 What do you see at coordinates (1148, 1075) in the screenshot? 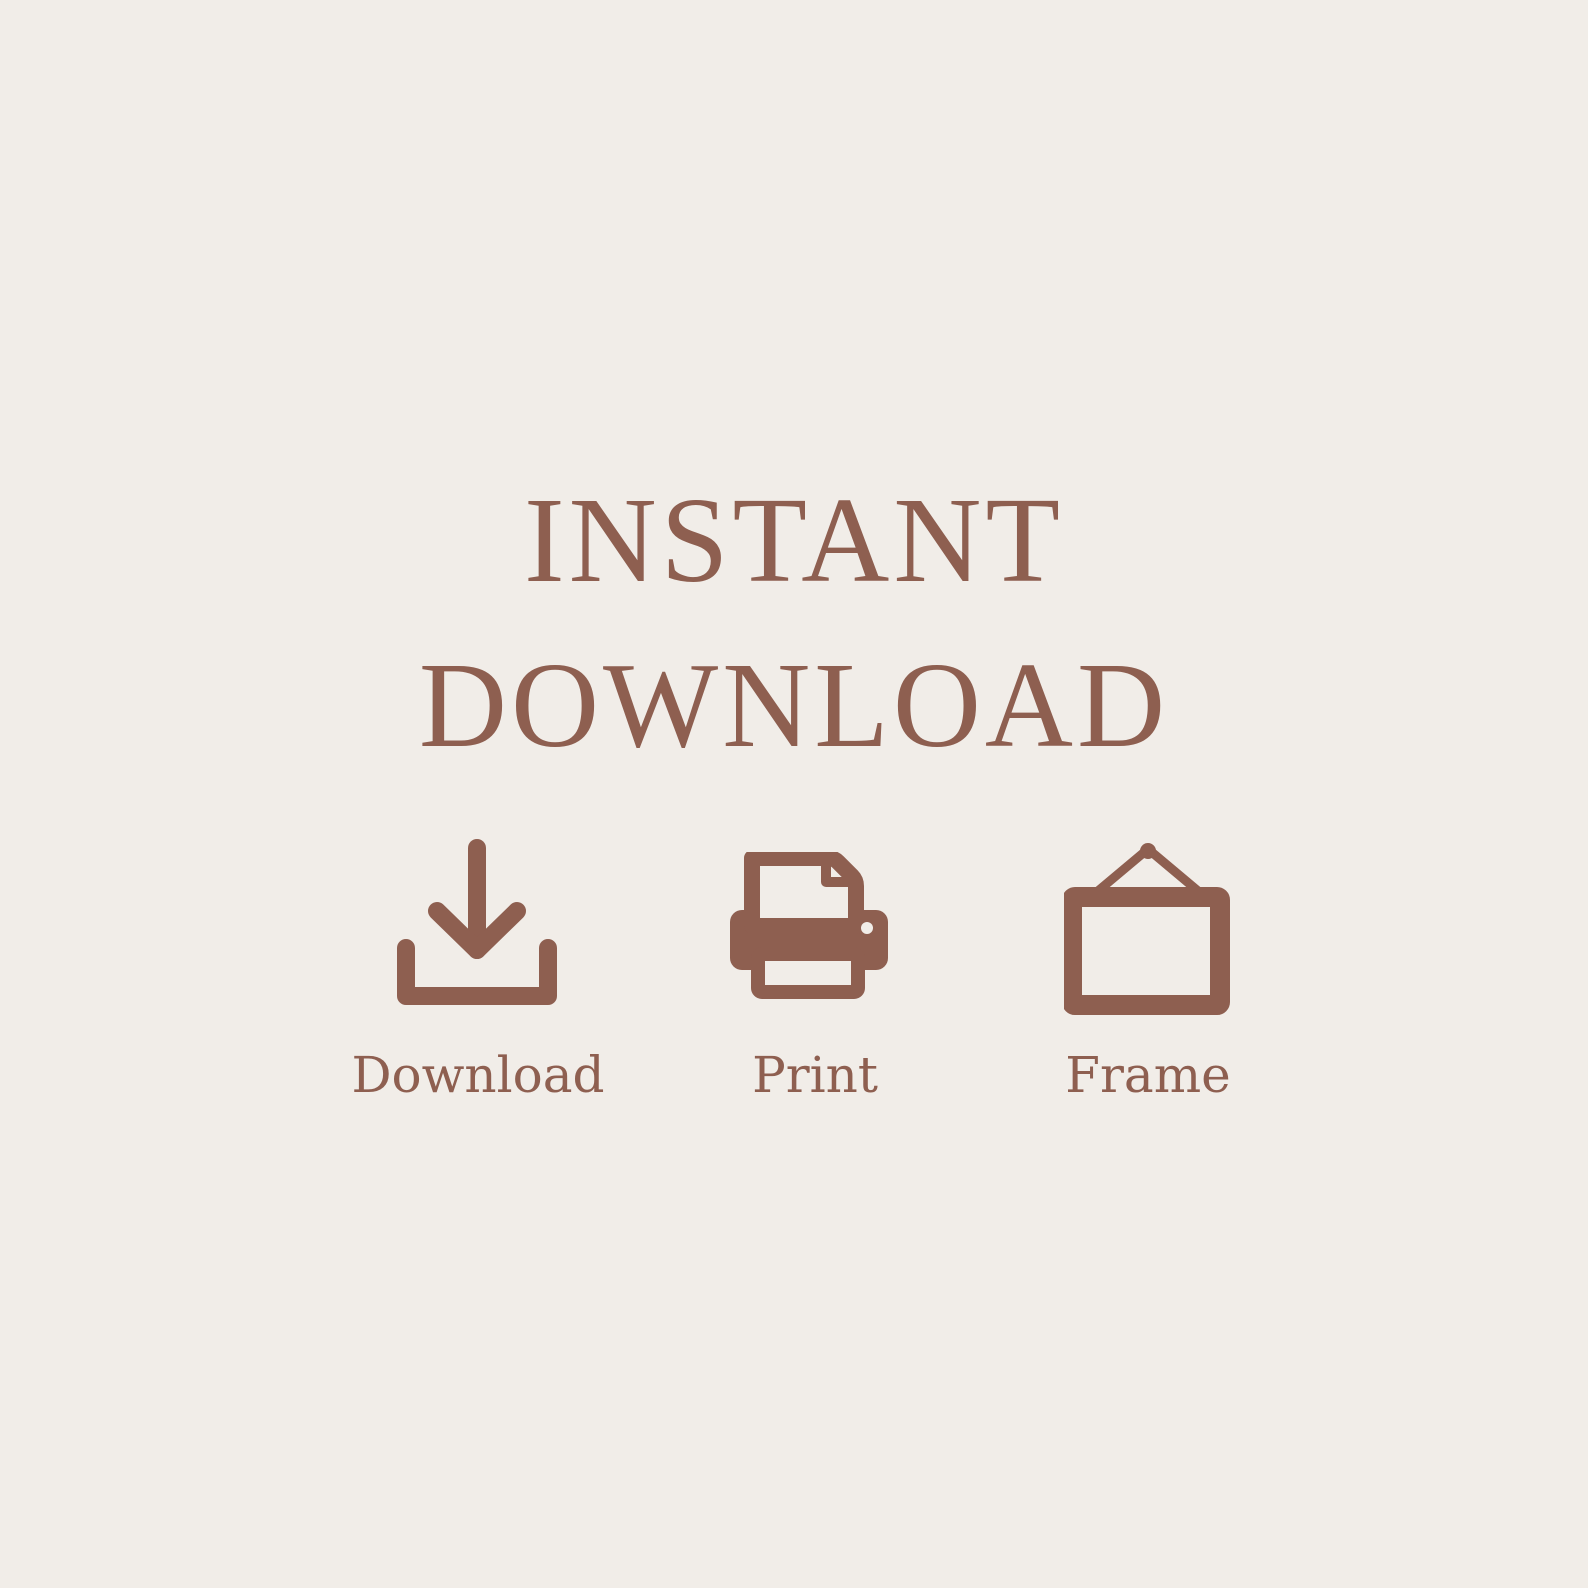
I see `frame-label: Frame` at bounding box center [1148, 1075].